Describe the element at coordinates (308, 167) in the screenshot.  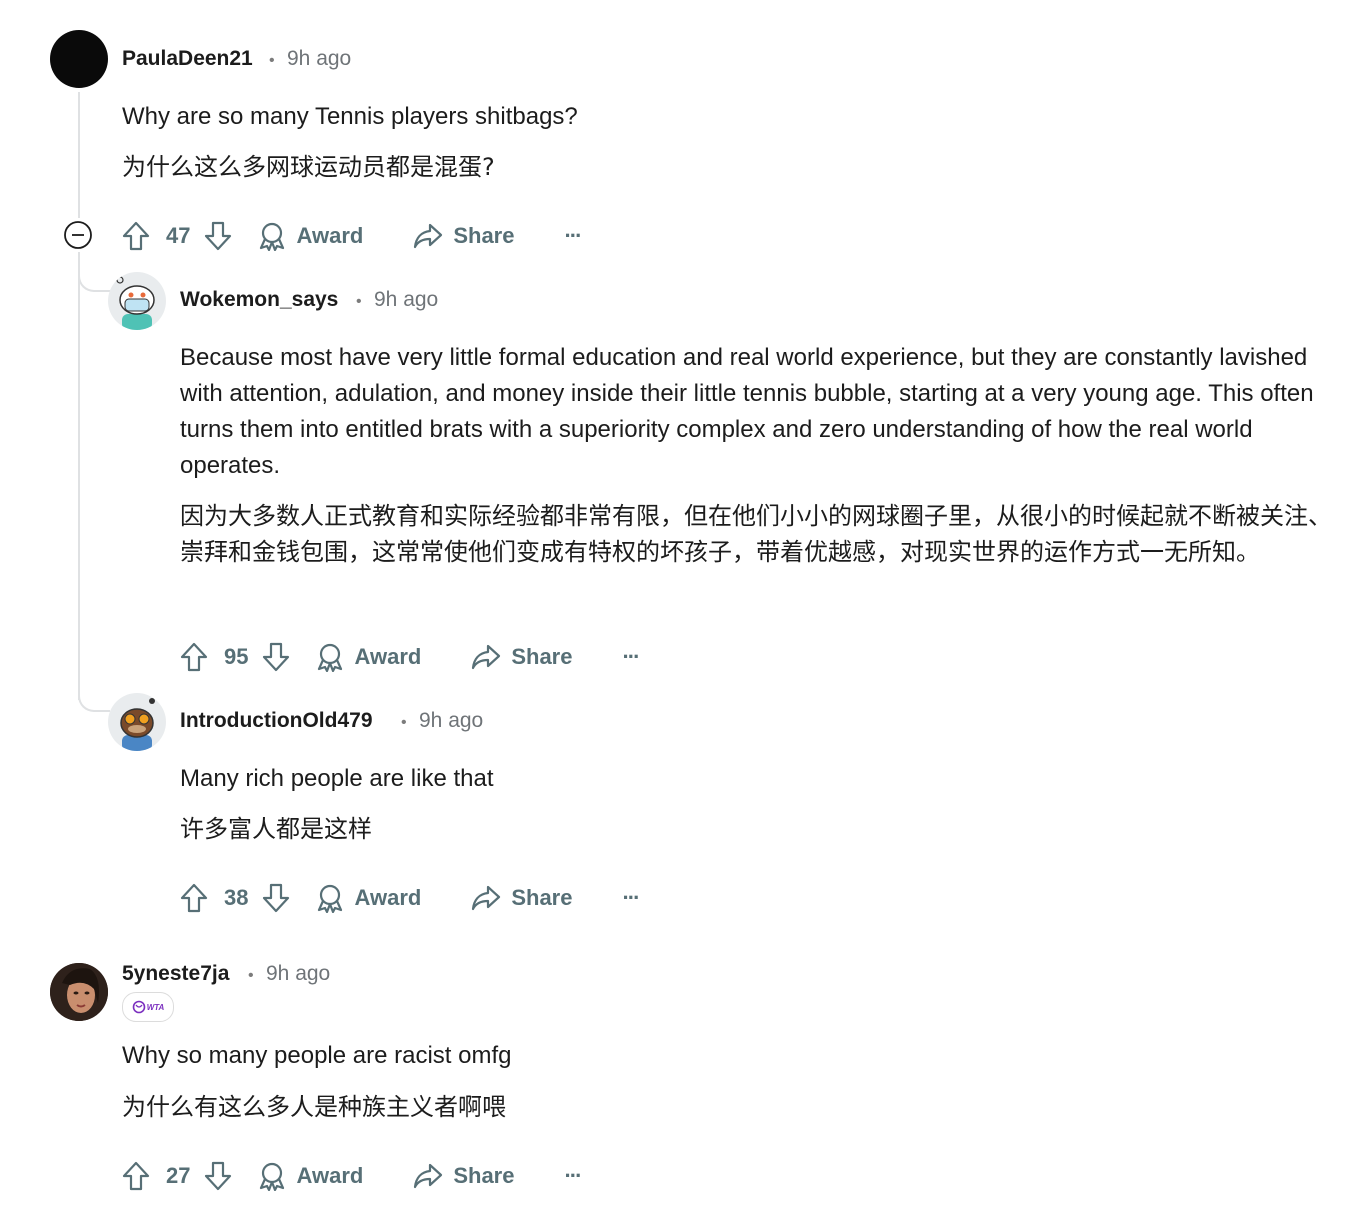
I see `comment-text-zh: 为什么这么多网球运动员都是混蛋?` at that location.